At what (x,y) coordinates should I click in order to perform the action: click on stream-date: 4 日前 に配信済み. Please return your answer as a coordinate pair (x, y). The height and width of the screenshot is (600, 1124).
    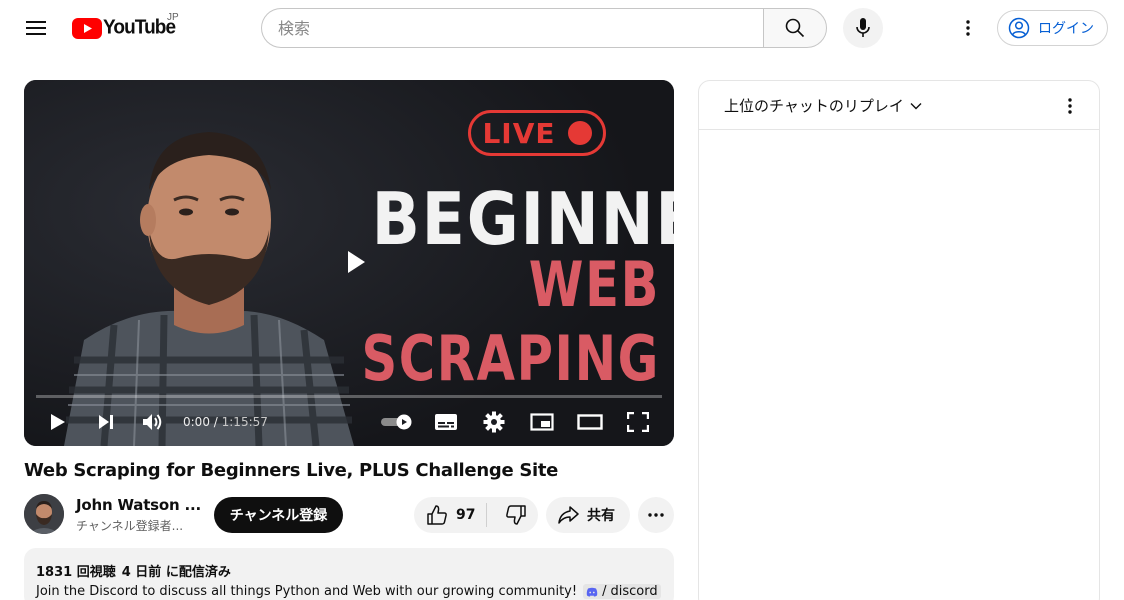
    Looking at the image, I should click on (176, 572).